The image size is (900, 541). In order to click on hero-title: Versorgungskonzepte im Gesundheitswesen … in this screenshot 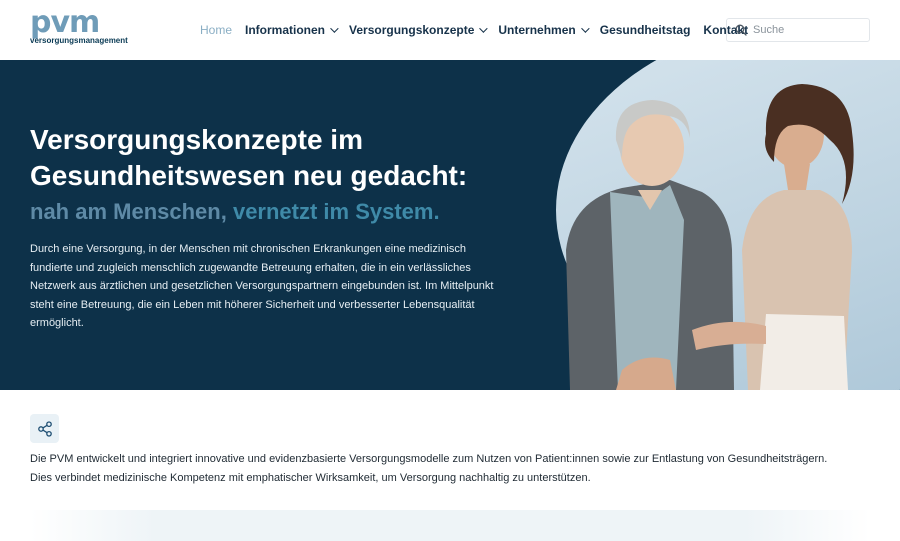, I will do `click(249, 157)`.